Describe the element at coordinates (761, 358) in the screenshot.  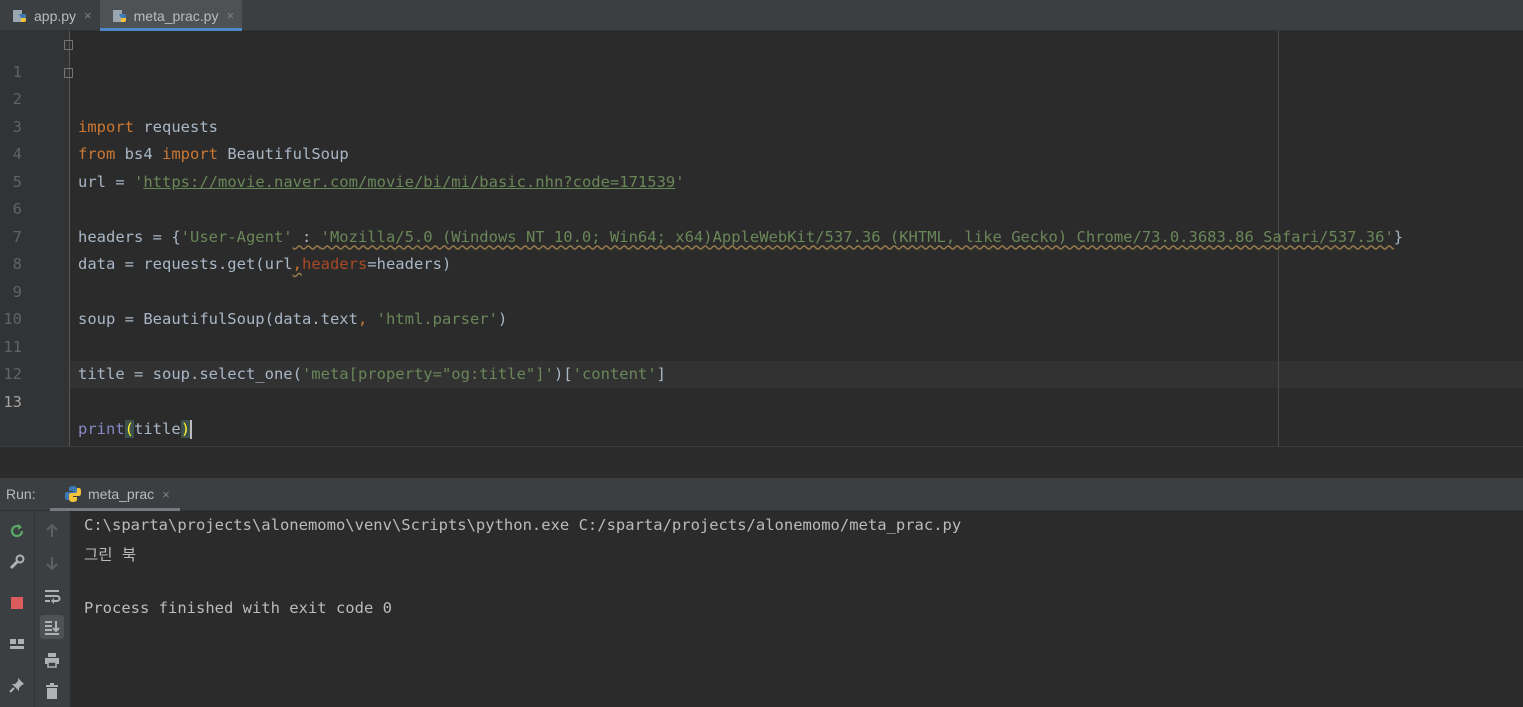
I see `code-line: 12` at that location.